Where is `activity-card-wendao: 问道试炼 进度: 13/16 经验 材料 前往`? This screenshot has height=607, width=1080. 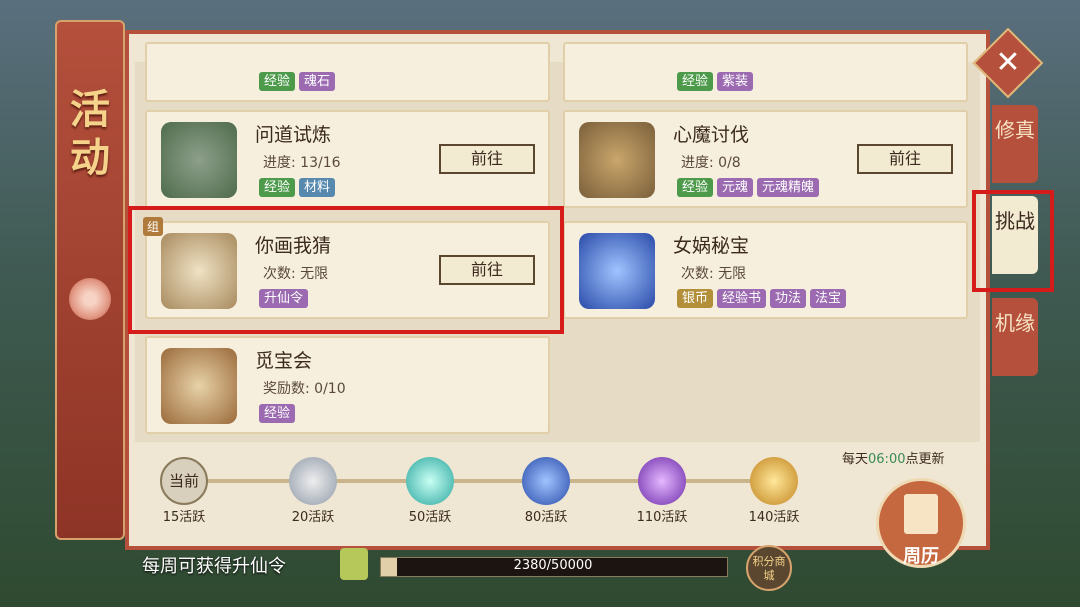
activity-card-wendao: 问道试炼 进度: 13/16 经验 材料 前往 is located at coordinates (347, 159).